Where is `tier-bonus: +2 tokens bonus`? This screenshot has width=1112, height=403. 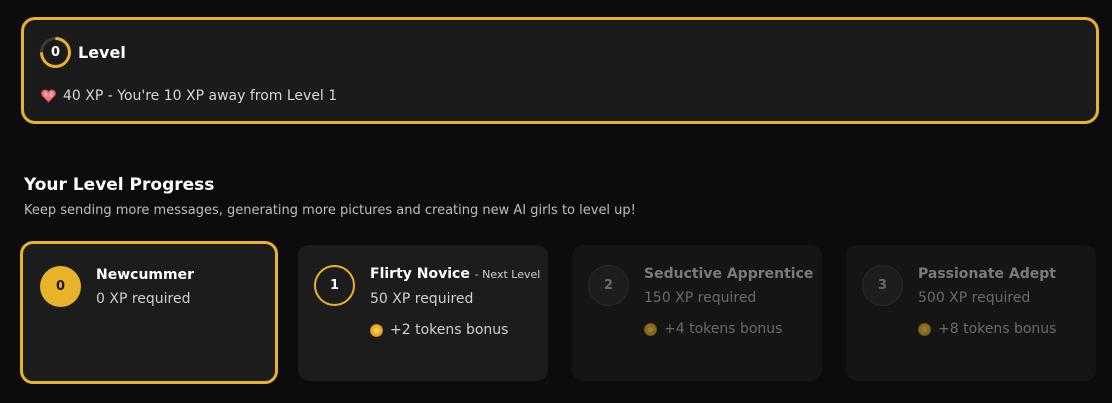
tier-bonus: +2 tokens bonus is located at coordinates (456, 330).